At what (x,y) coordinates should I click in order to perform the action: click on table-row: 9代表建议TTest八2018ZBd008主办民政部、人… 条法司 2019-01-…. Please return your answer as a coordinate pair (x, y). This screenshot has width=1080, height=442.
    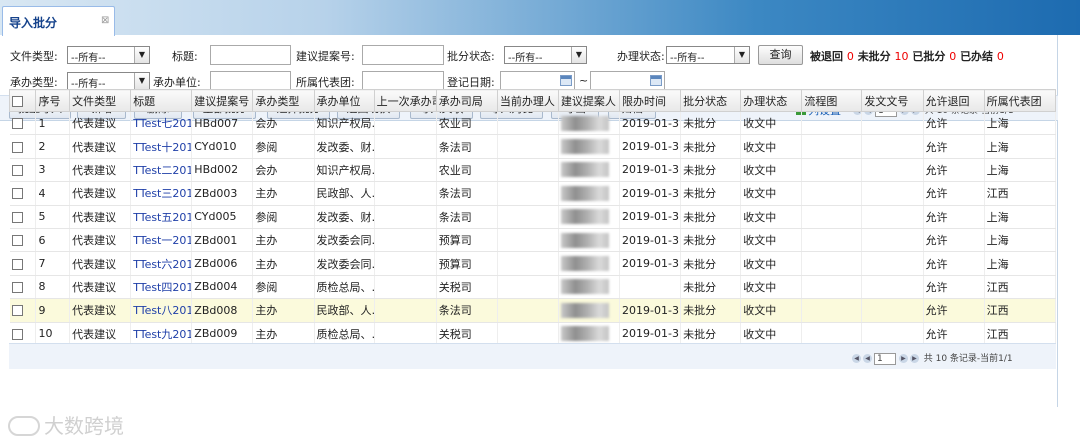
    Looking at the image, I should click on (533, 310).